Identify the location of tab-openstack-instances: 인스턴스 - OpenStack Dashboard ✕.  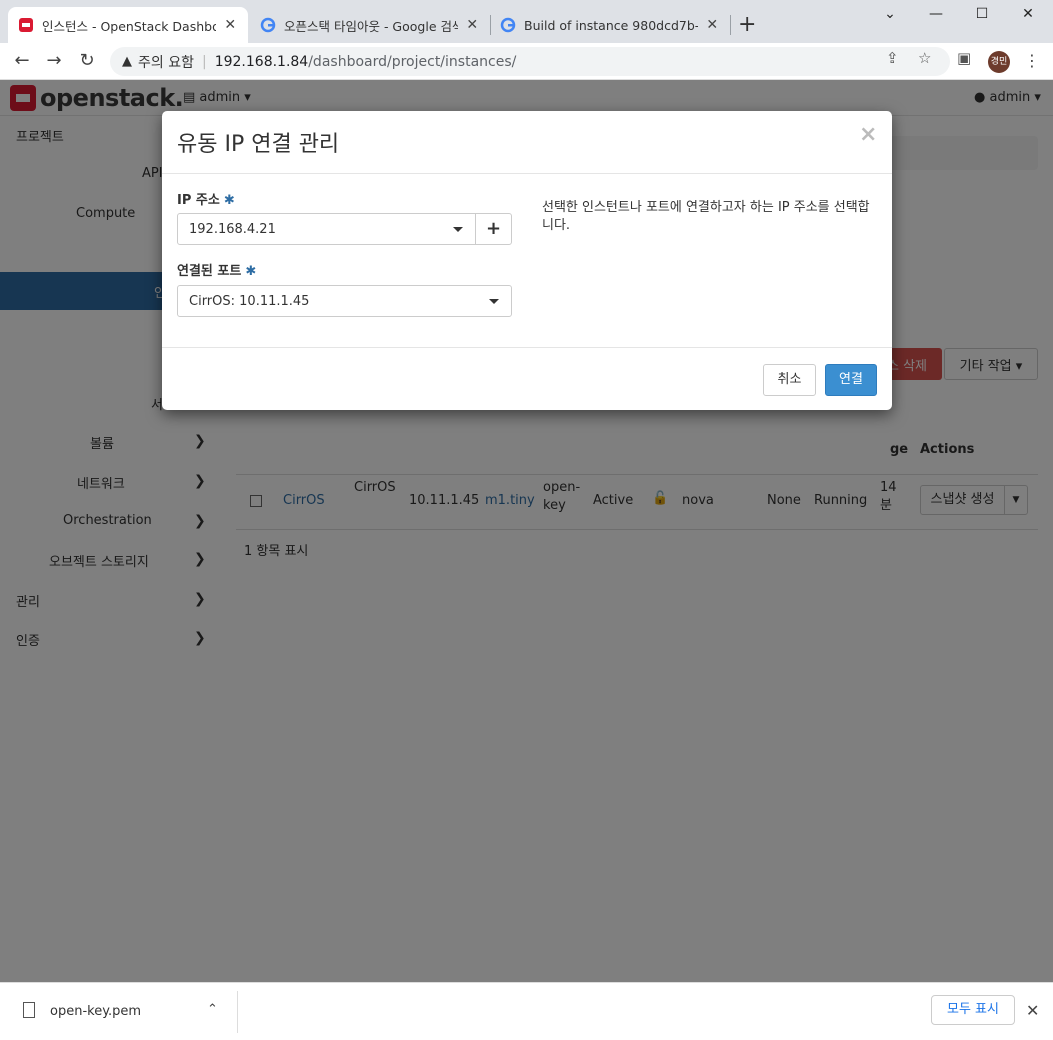
(128, 25).